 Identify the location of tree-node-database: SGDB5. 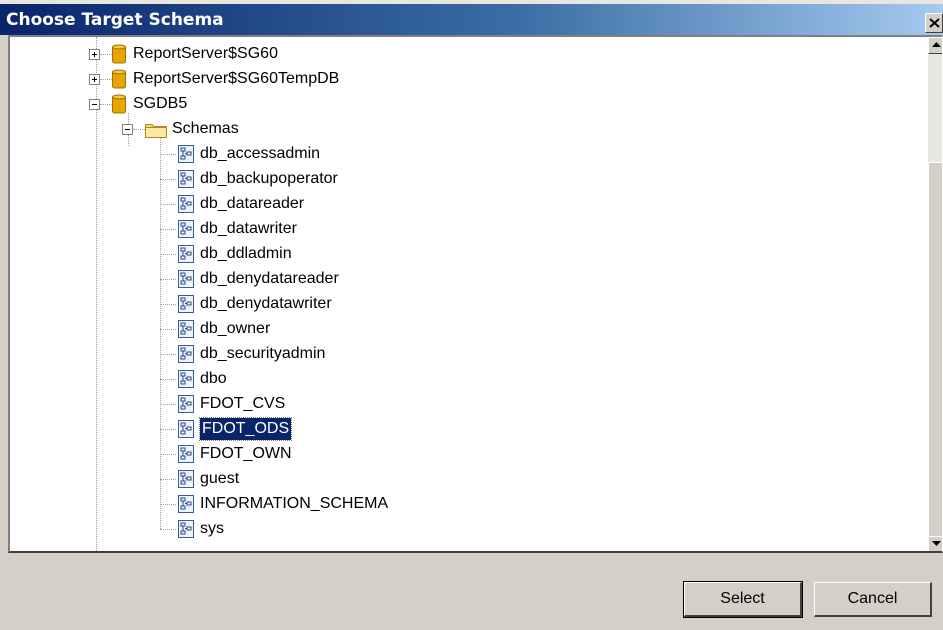
(460, 105).